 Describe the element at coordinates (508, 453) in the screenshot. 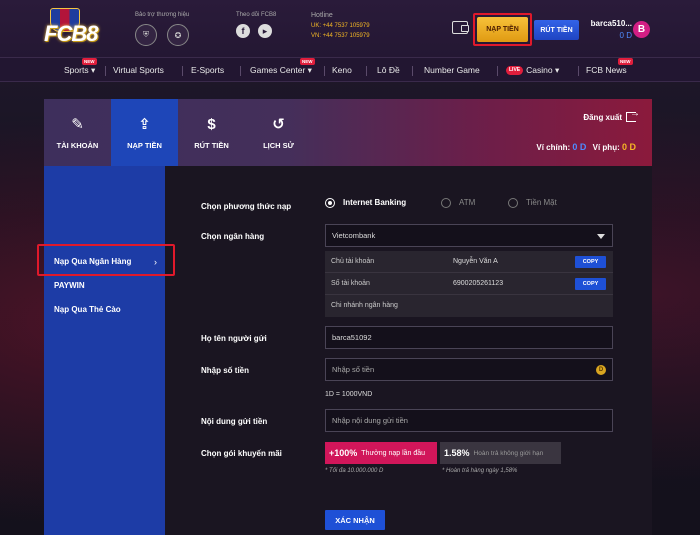

I see `promo2-text: Hoàn trả không giới hạn` at that location.